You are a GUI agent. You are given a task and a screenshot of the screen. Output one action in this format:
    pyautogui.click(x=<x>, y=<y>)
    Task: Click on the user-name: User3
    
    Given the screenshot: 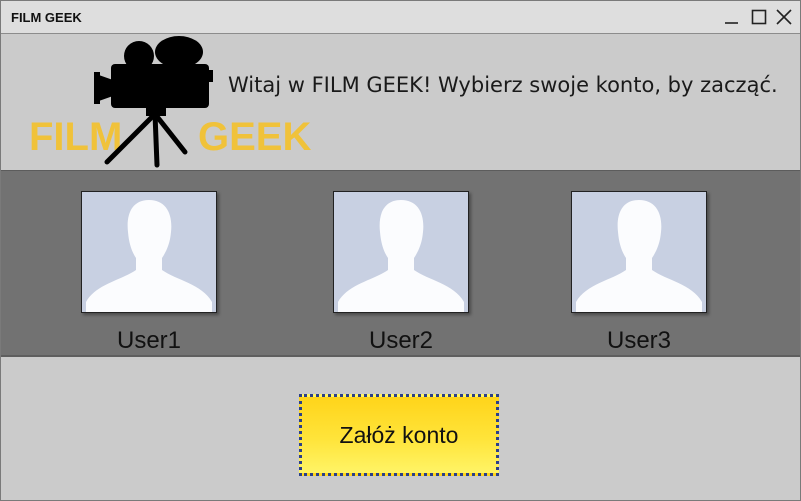 What is the action you would take?
    pyautogui.click(x=639, y=341)
    